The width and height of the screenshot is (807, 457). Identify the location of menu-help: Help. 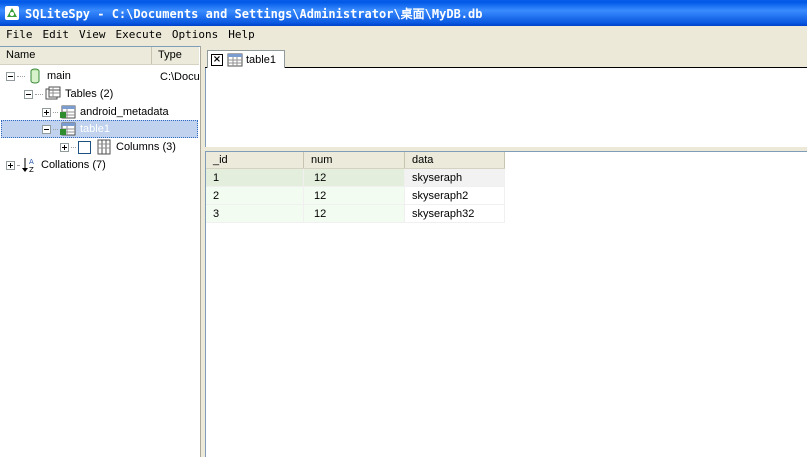
(241, 35).